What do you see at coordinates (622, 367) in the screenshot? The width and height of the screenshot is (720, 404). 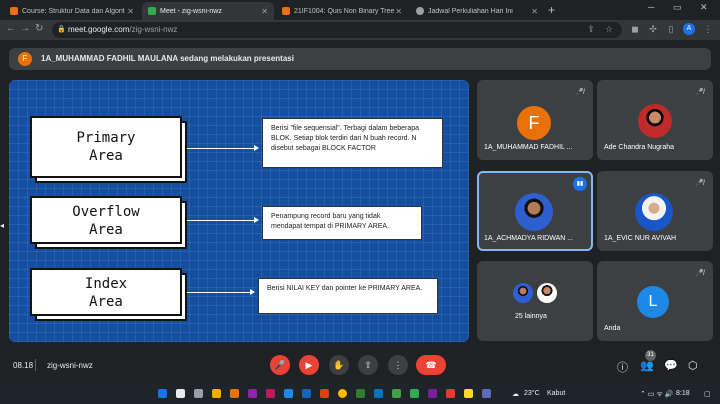 I see `info-icon: ⓘ` at bounding box center [622, 367].